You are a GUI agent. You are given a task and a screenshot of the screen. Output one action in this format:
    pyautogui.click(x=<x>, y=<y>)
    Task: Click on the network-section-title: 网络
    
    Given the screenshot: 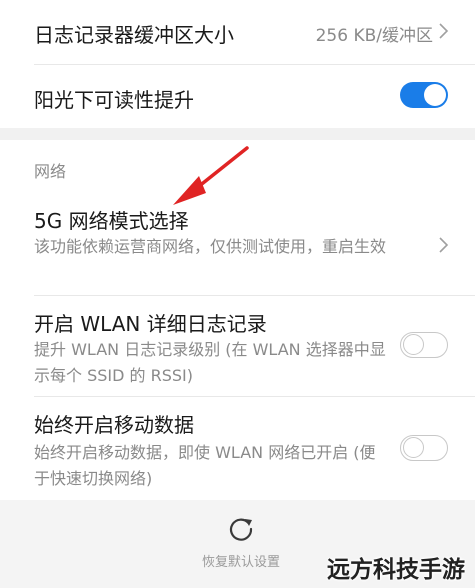 What is the action you would take?
    pyautogui.click(x=50, y=171)
    